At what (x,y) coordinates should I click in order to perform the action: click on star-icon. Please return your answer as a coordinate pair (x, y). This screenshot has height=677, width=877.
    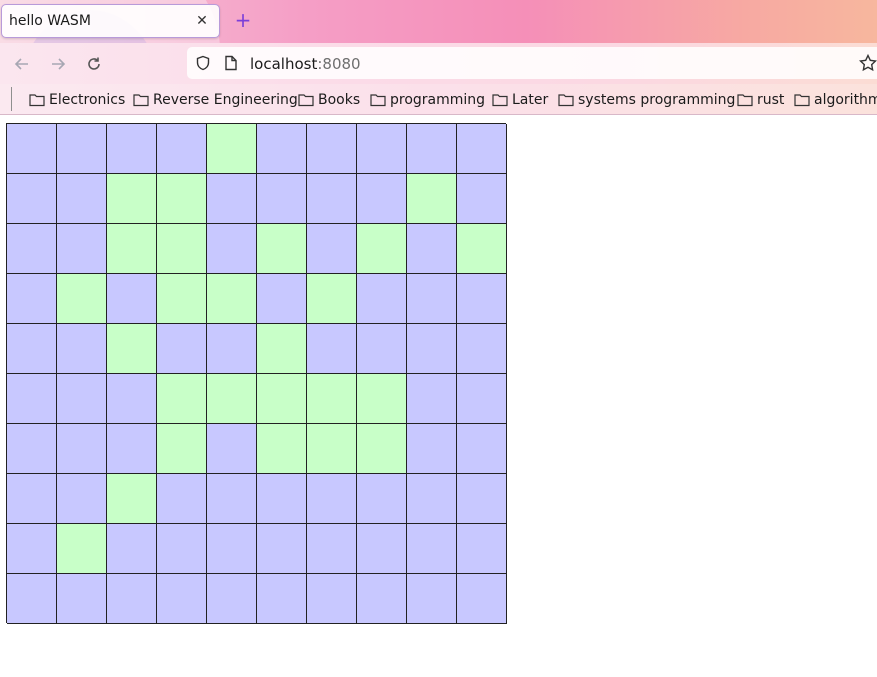
    Looking at the image, I should click on (867, 64).